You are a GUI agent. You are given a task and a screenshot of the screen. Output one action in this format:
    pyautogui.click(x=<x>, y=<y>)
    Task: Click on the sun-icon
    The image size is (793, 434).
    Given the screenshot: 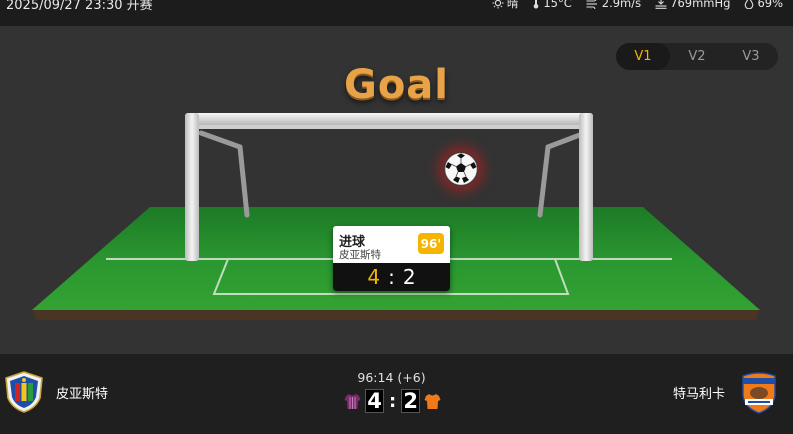 What is the action you would take?
    pyautogui.click(x=498, y=4)
    